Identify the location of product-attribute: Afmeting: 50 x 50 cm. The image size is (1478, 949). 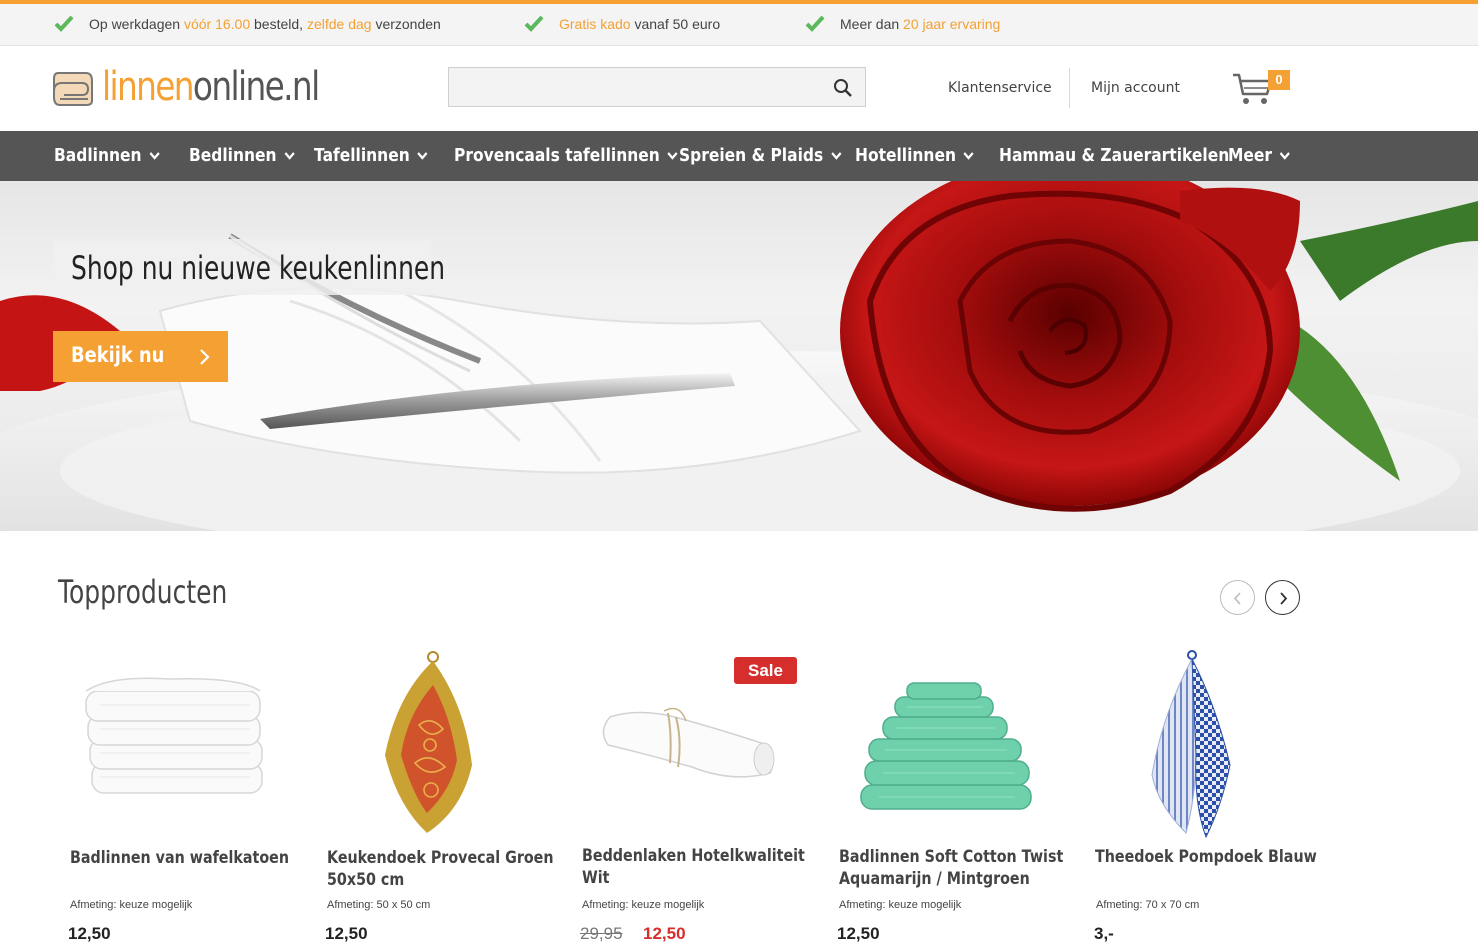
(379, 905).